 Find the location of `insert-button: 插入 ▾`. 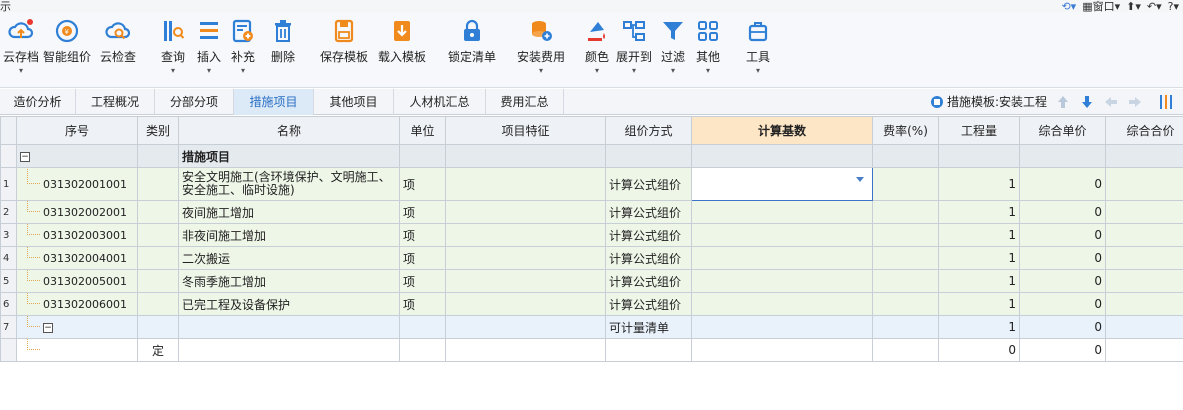

insert-button: 插入 ▾ is located at coordinates (209, 52).